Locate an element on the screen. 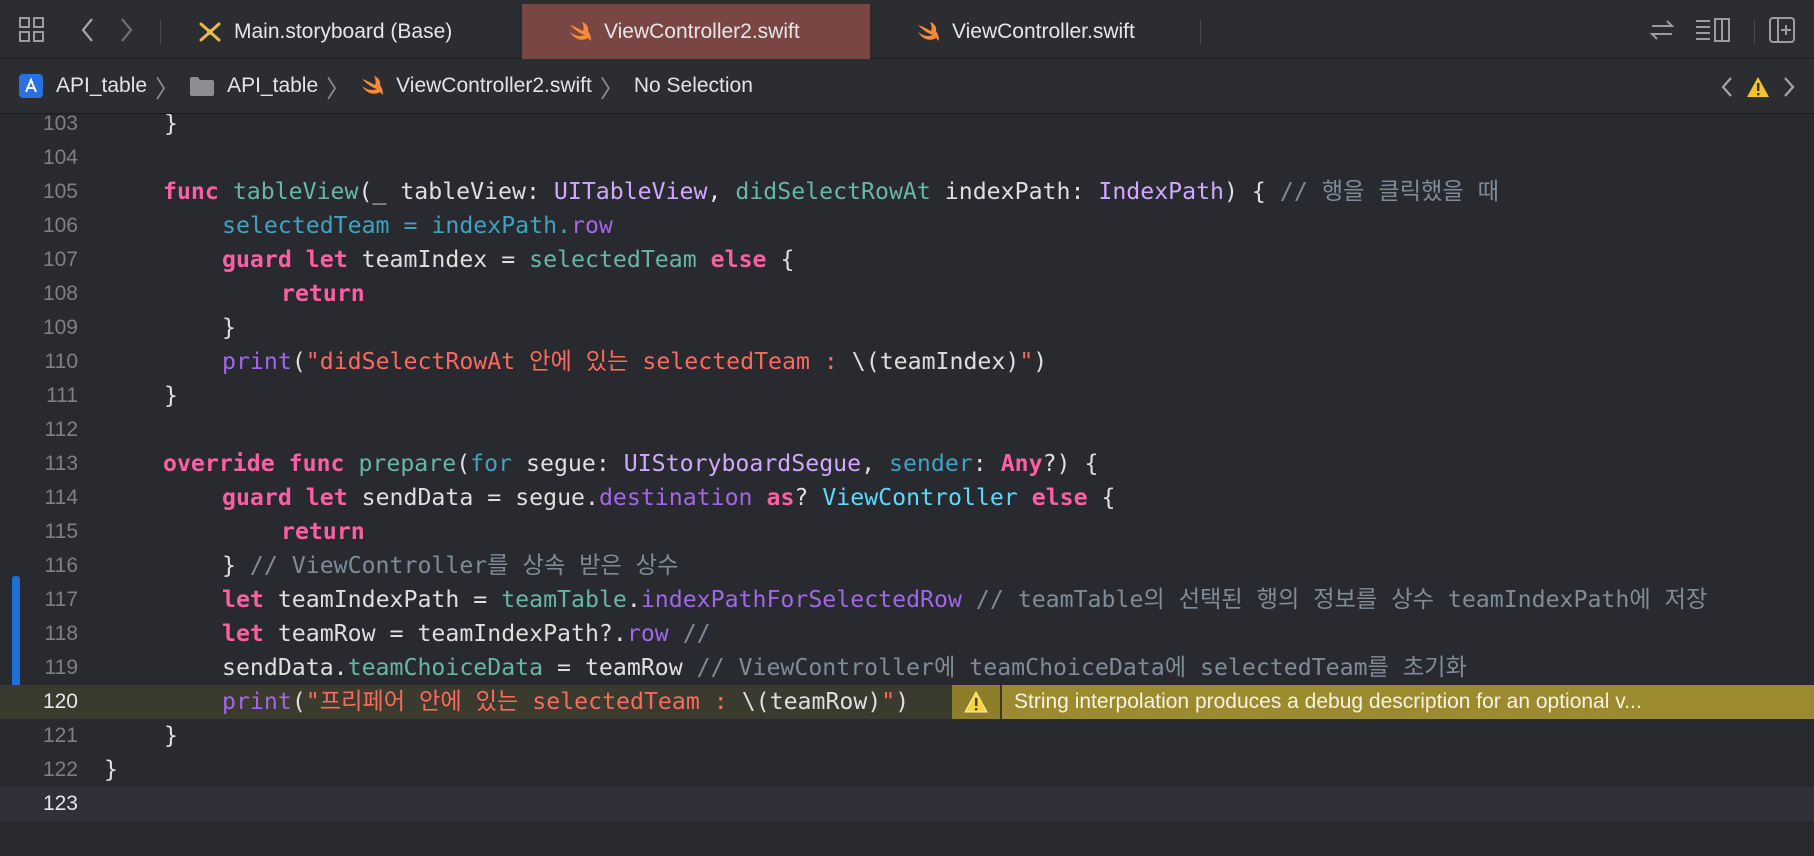 This screenshot has width=1814, height=856. code-line: 111 } is located at coordinates (112, 395).